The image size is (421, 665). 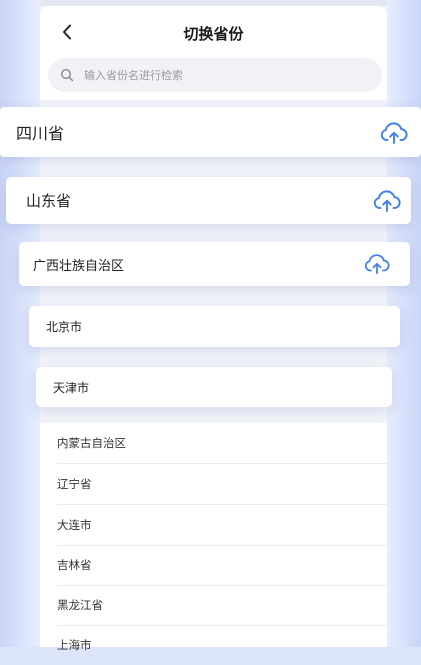 I want to click on province-card-label: 北京市, so click(x=64, y=327).